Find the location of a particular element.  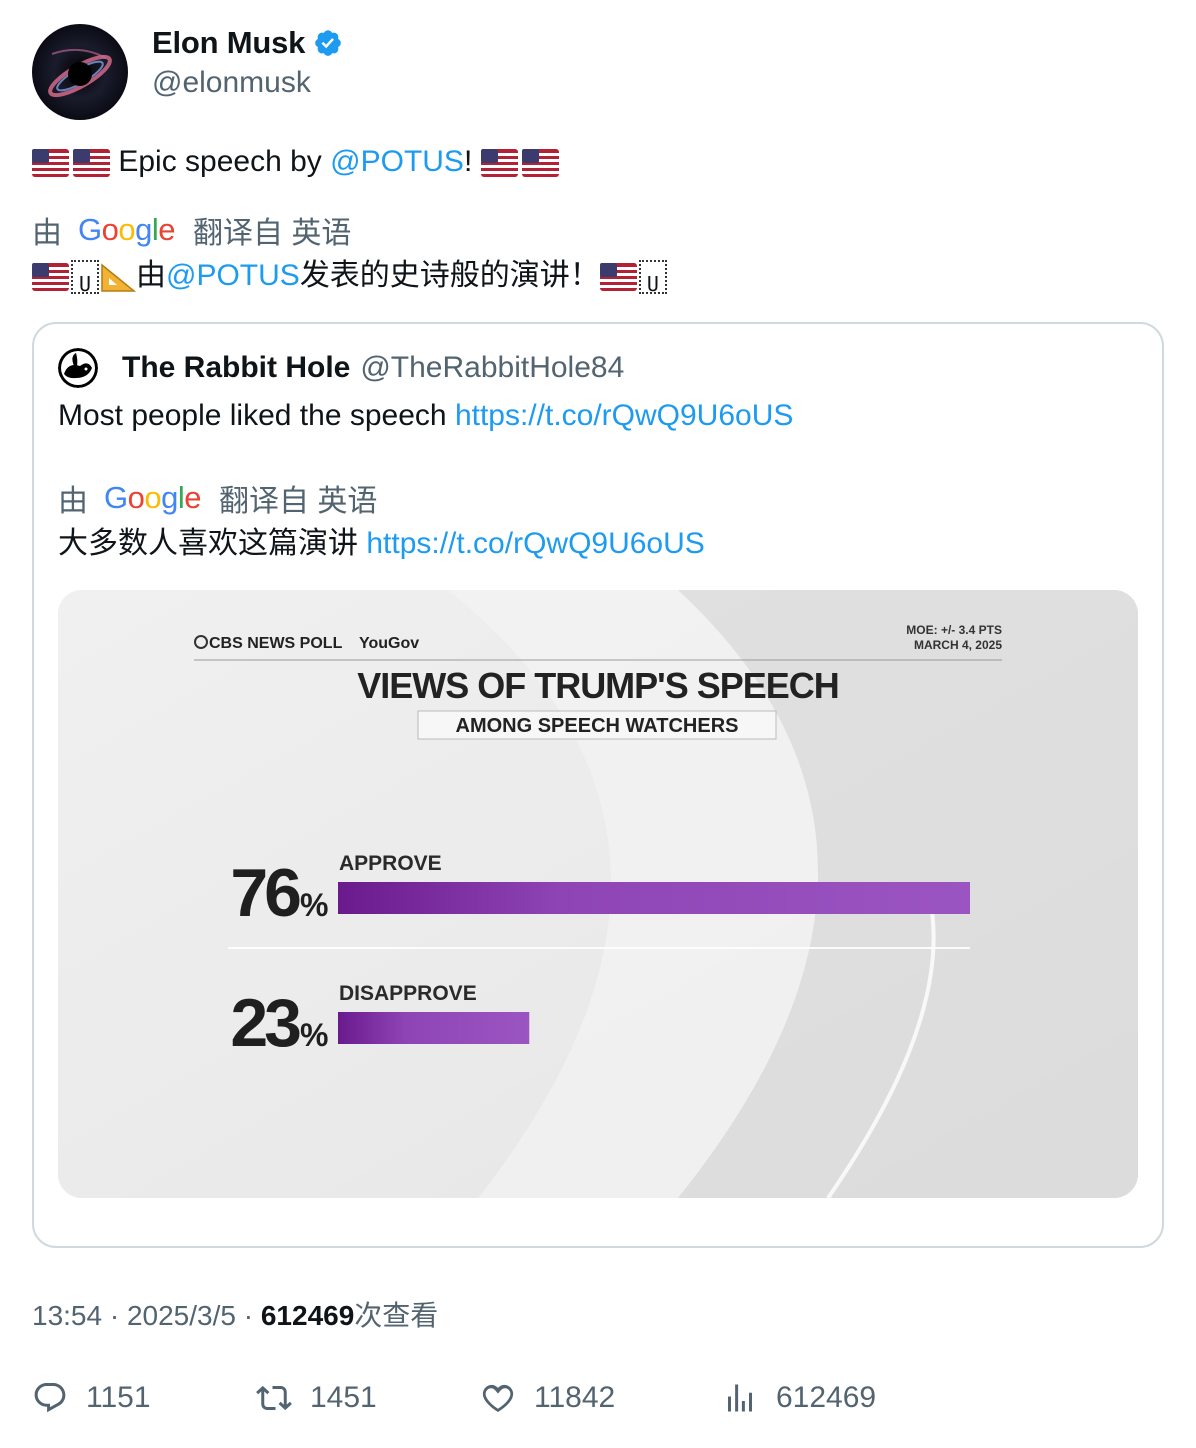

chart-source: CBS NEWS POLL is located at coordinates (276, 643).